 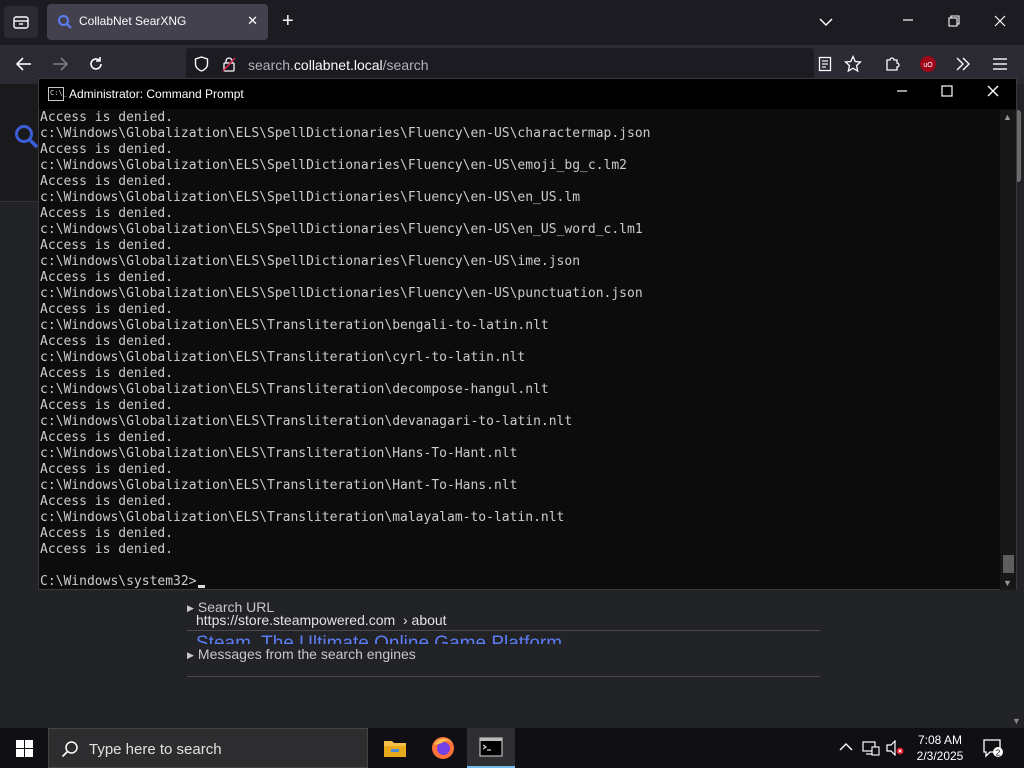 I want to click on cmd-prompt: C:\Windows\system32>, so click(x=118, y=581).